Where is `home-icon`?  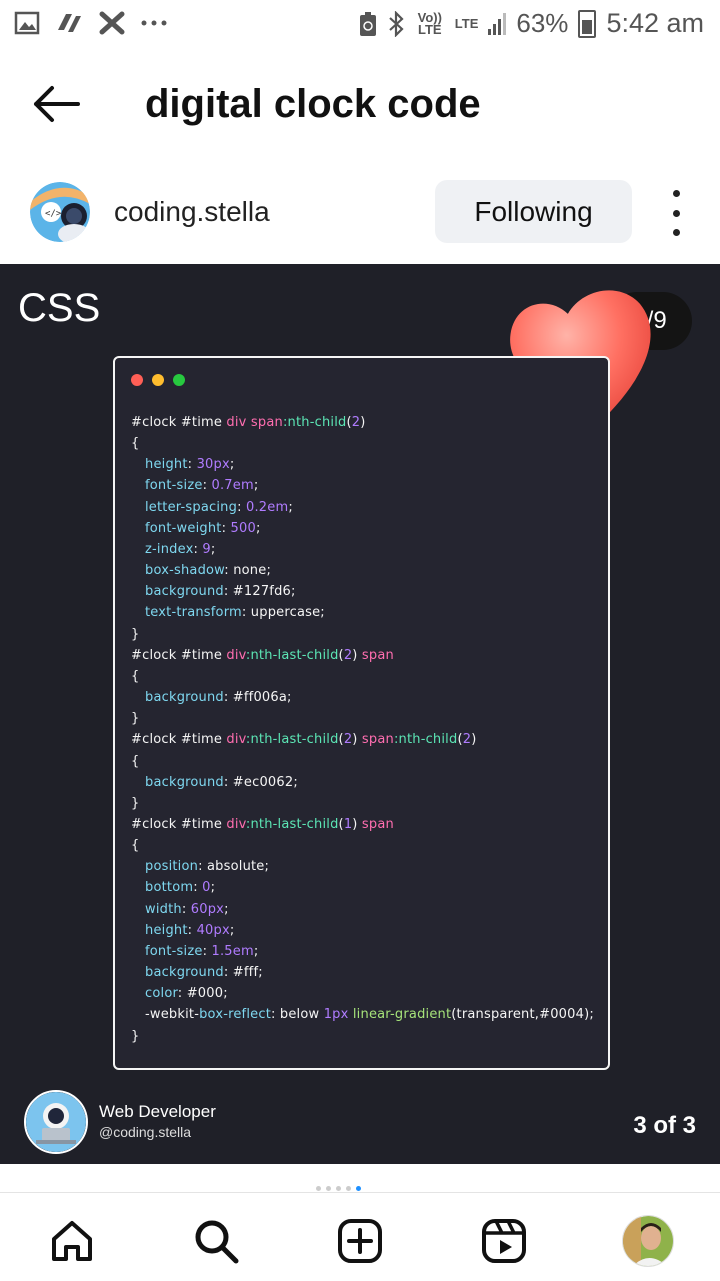 home-icon is located at coordinates (72, 1241).